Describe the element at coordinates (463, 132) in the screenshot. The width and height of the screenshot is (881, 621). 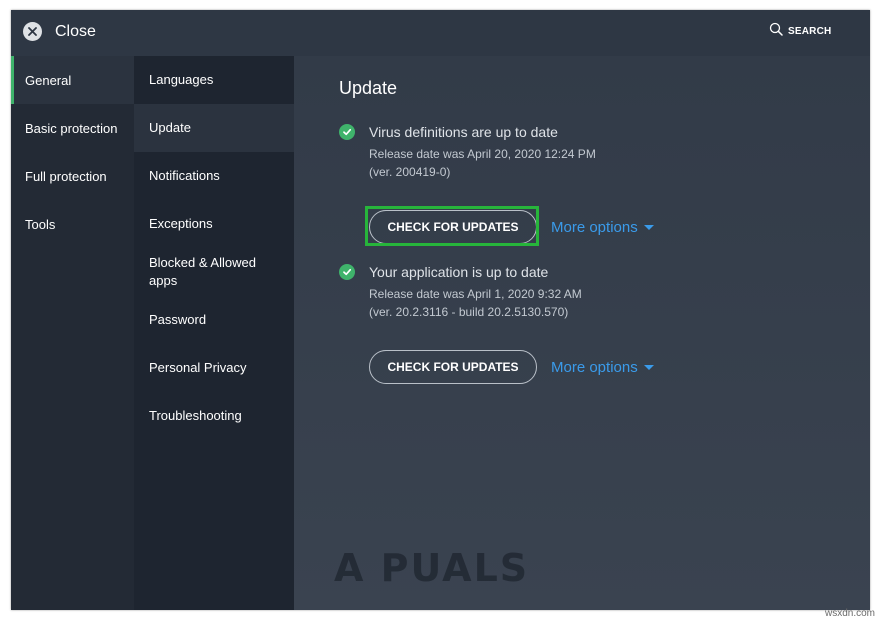
I see `status-text: Virus definitions are up to date` at that location.